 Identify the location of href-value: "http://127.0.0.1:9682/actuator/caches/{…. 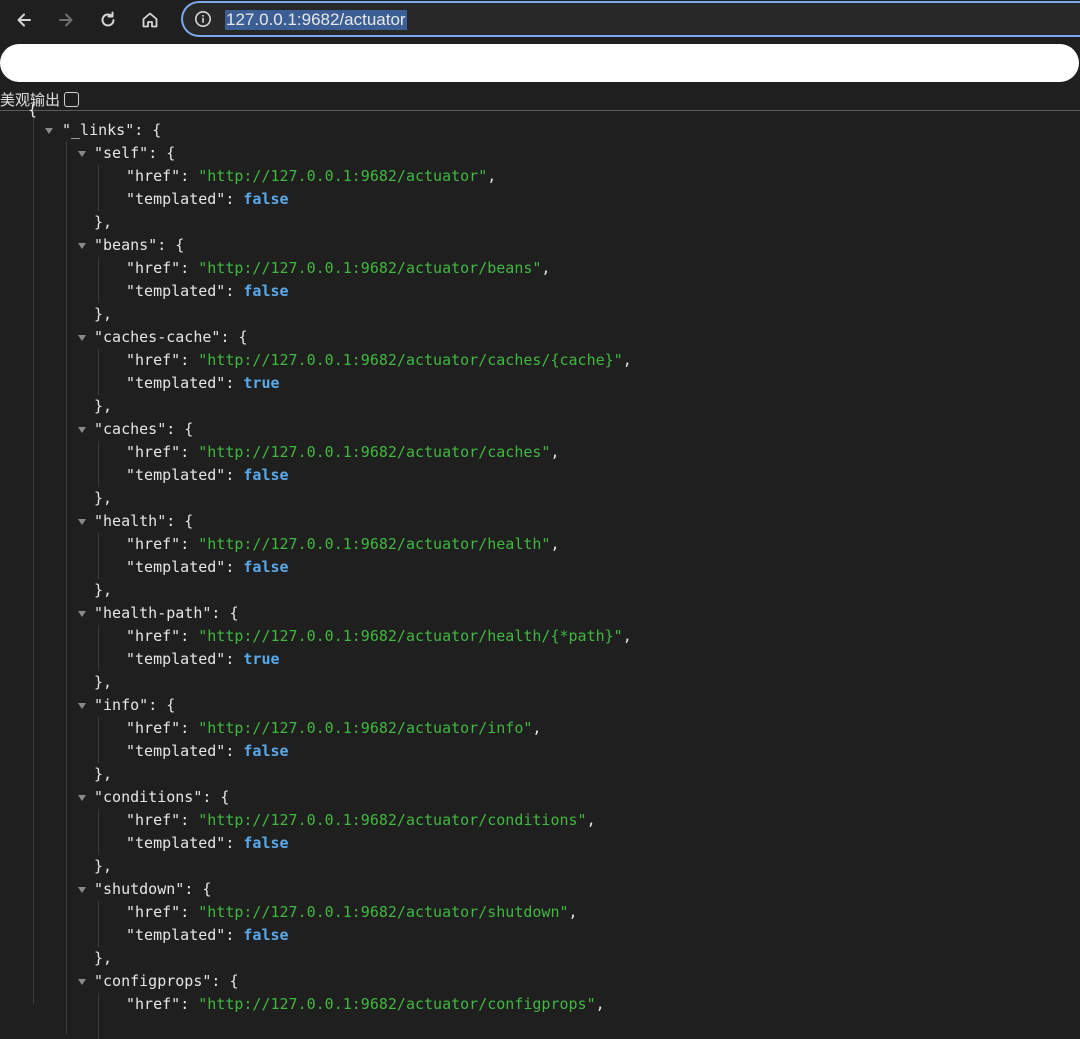
(410, 360).